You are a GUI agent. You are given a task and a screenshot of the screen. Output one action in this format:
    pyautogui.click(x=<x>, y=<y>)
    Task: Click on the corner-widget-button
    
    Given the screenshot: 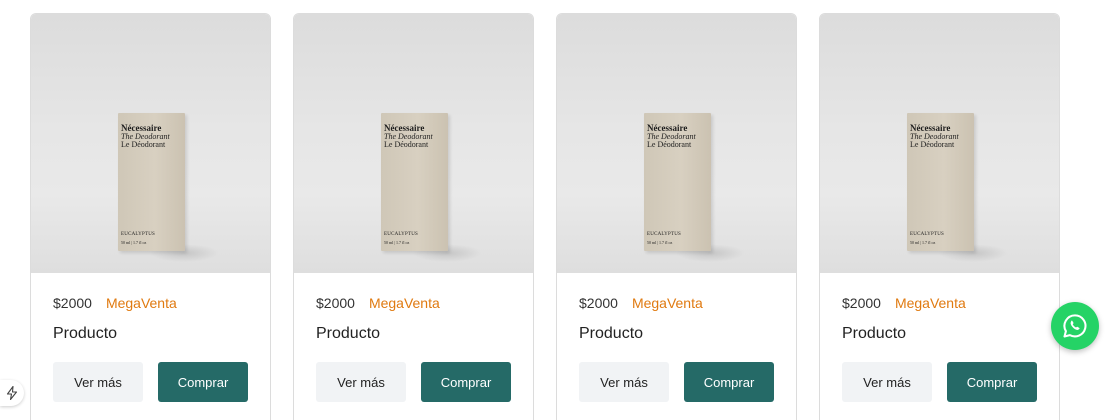 What is the action you would take?
    pyautogui.click(x=12, y=393)
    